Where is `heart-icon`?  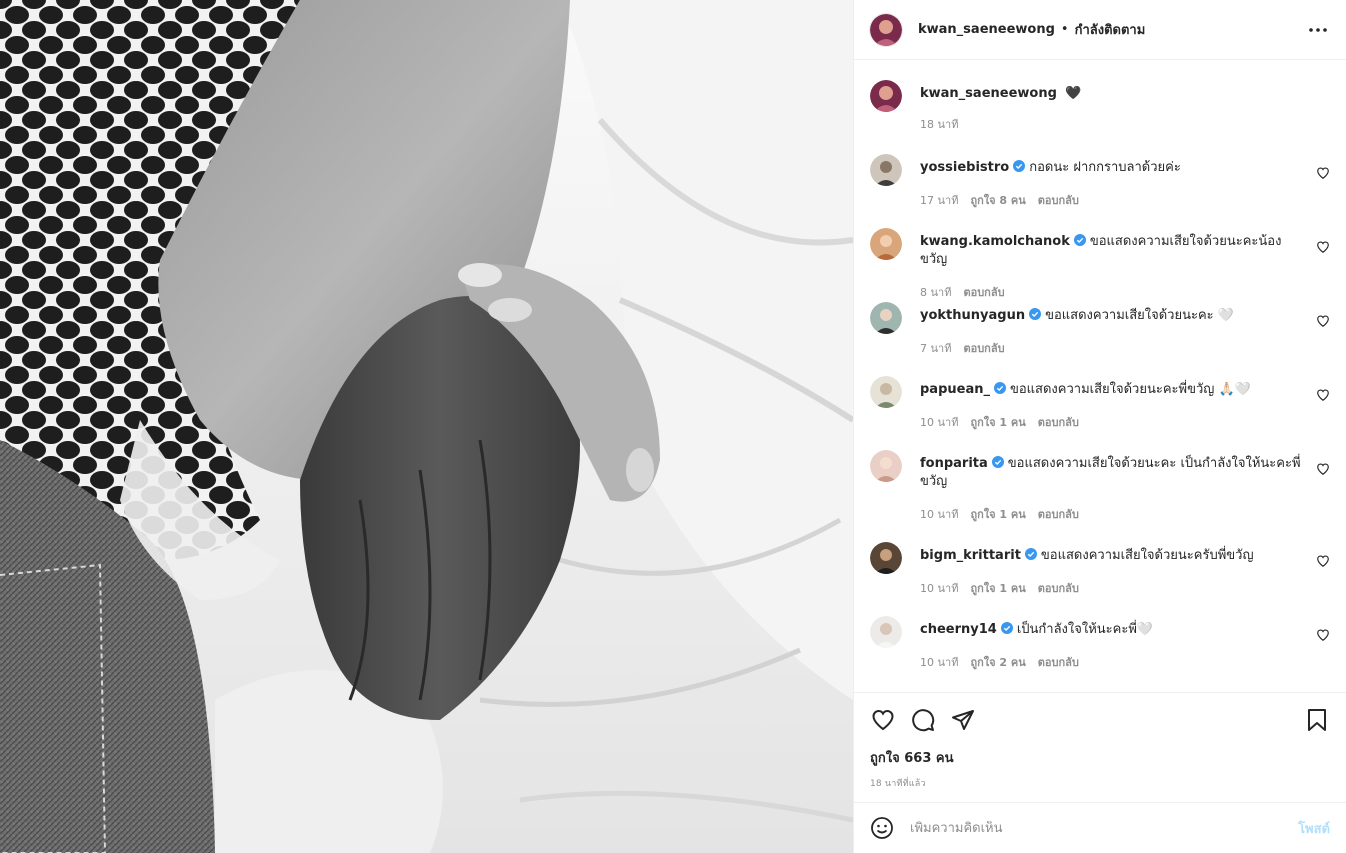 heart-icon is located at coordinates (883, 720).